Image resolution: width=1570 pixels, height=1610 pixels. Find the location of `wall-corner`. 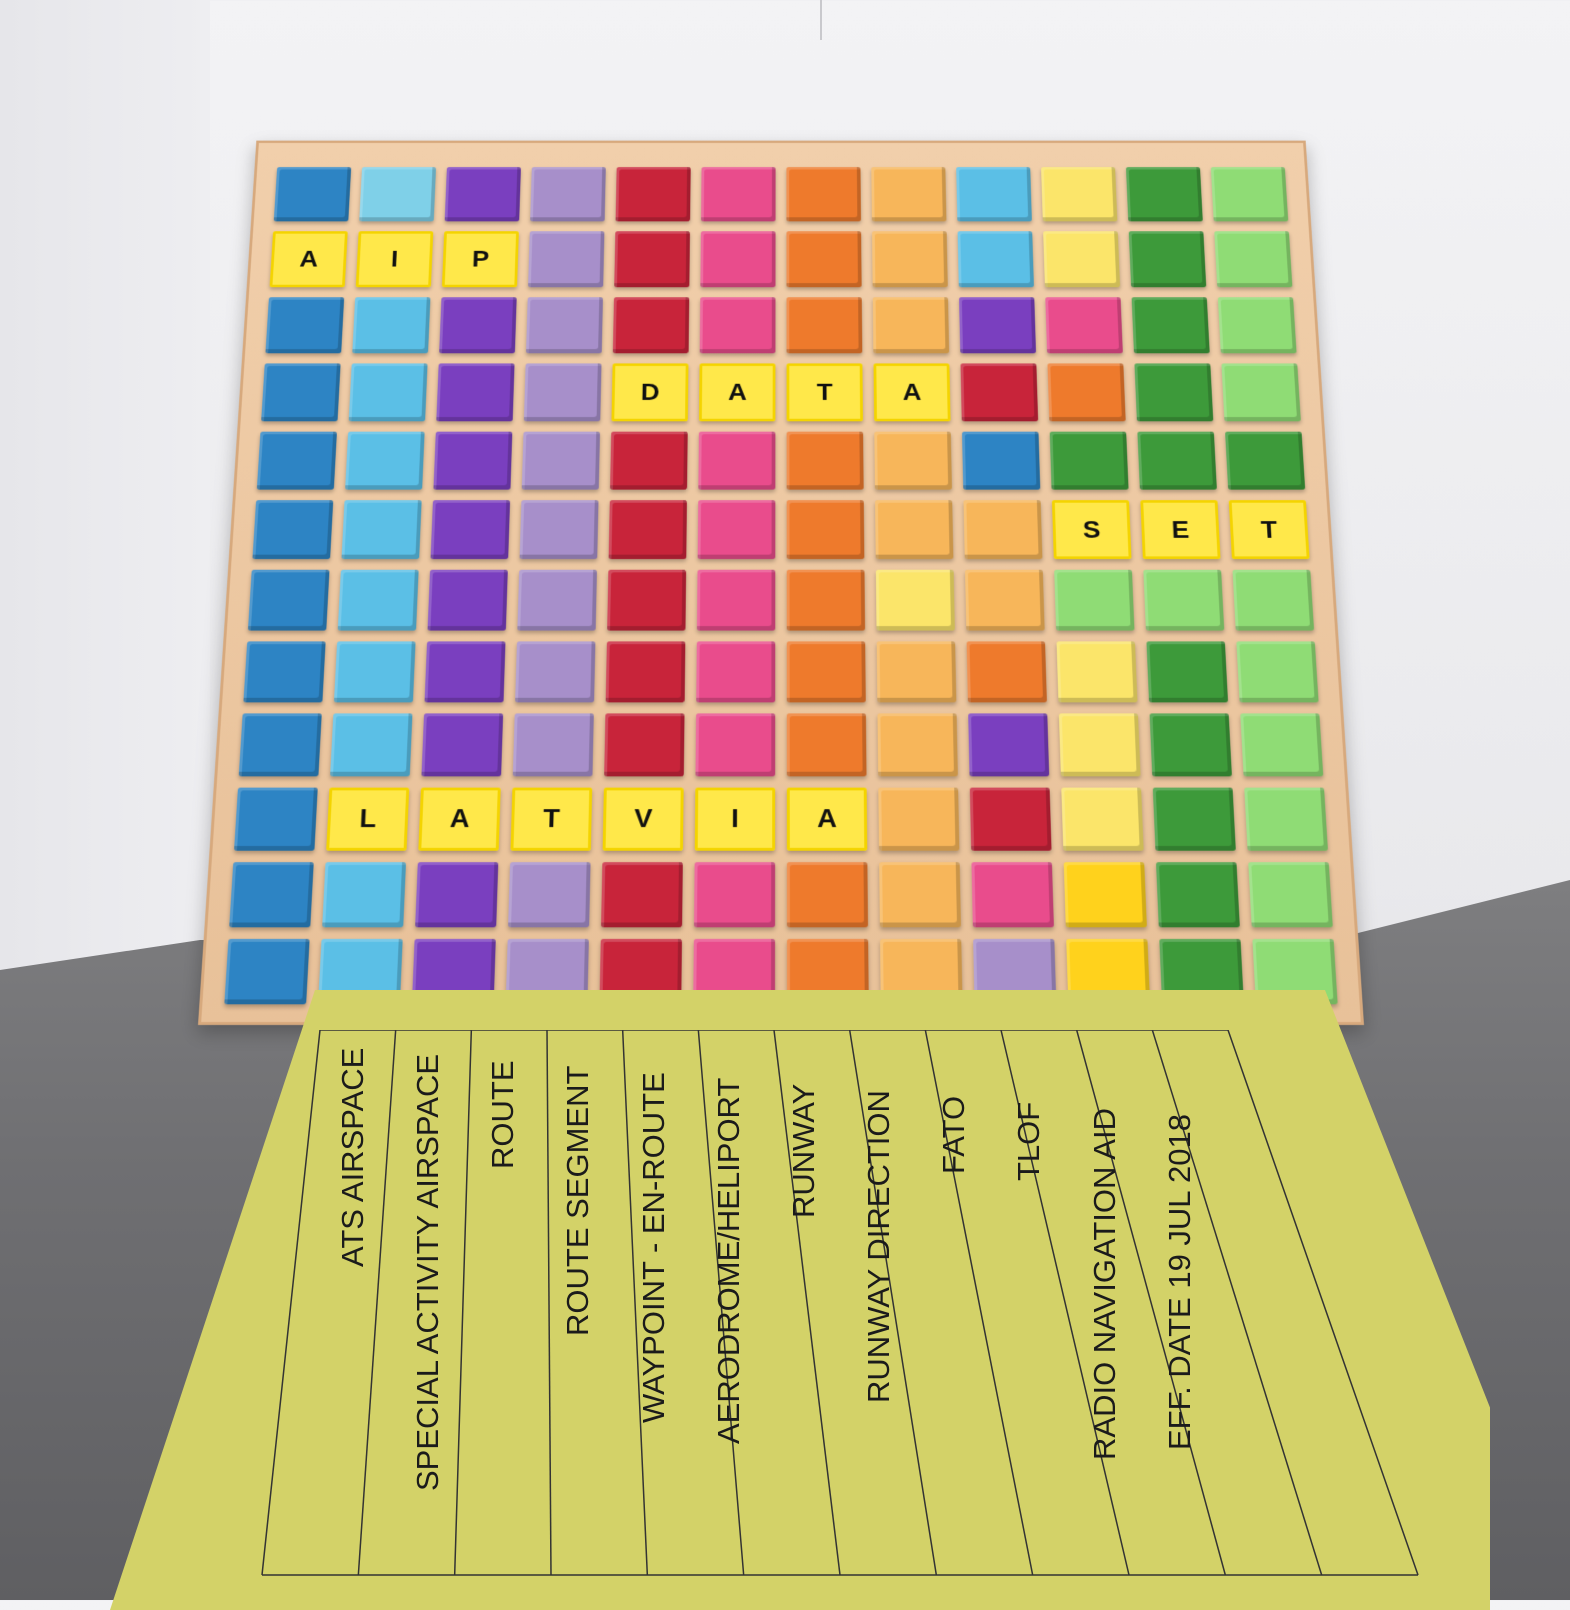

wall-corner is located at coordinates (821, 20).